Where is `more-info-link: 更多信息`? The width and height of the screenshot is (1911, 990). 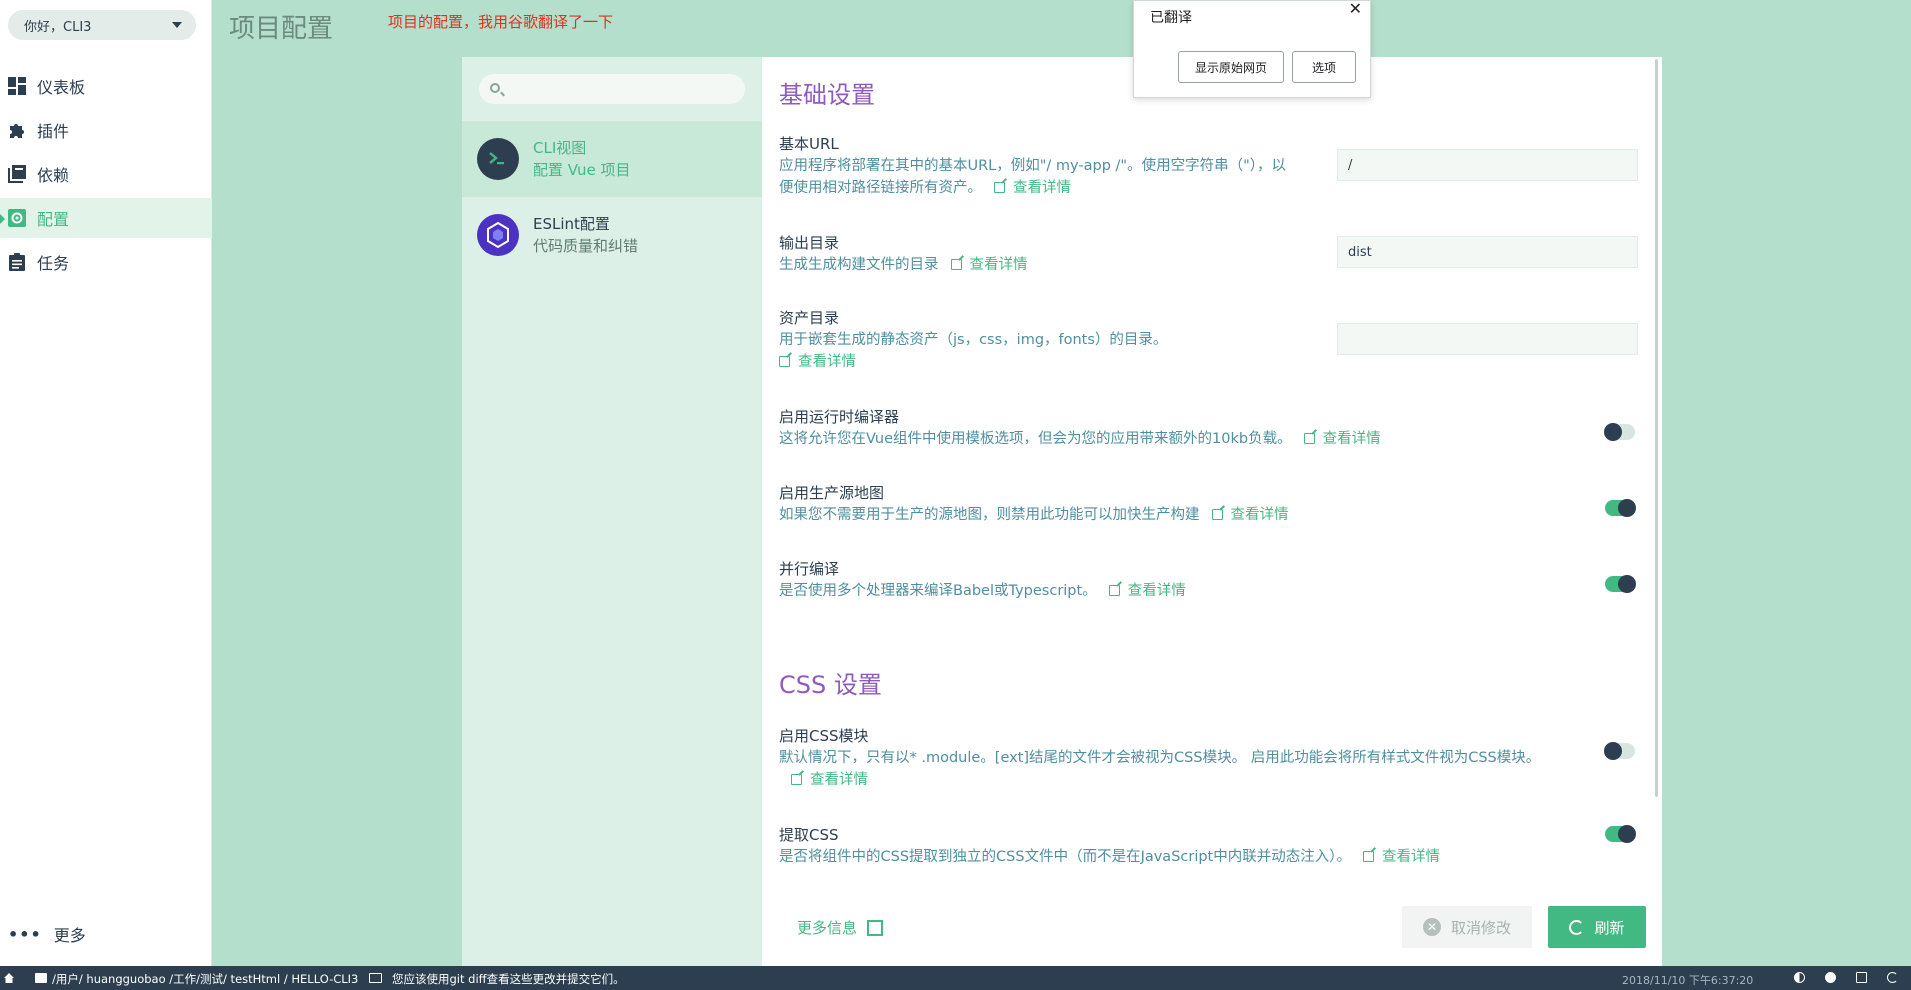
more-info-link: 更多信息 is located at coordinates (840, 927).